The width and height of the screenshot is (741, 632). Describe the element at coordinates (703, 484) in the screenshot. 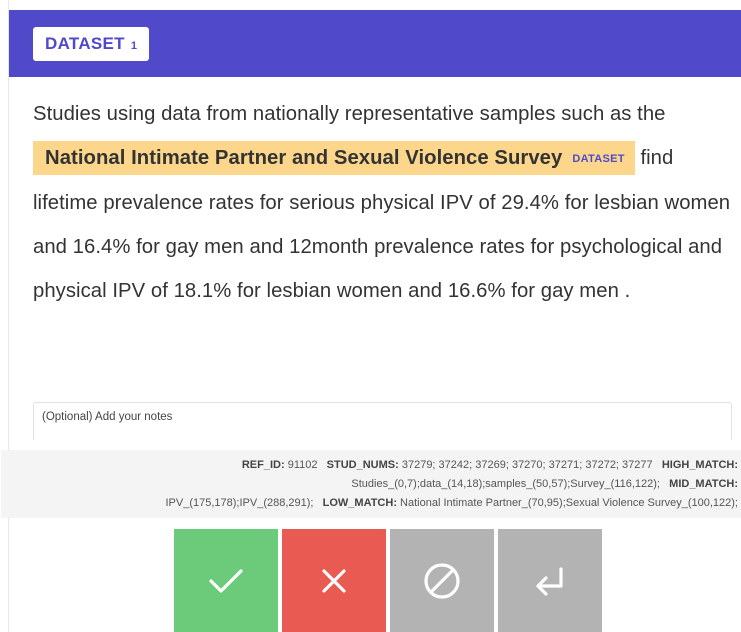

I see `mid-match-label: MID_MATCH:` at that location.